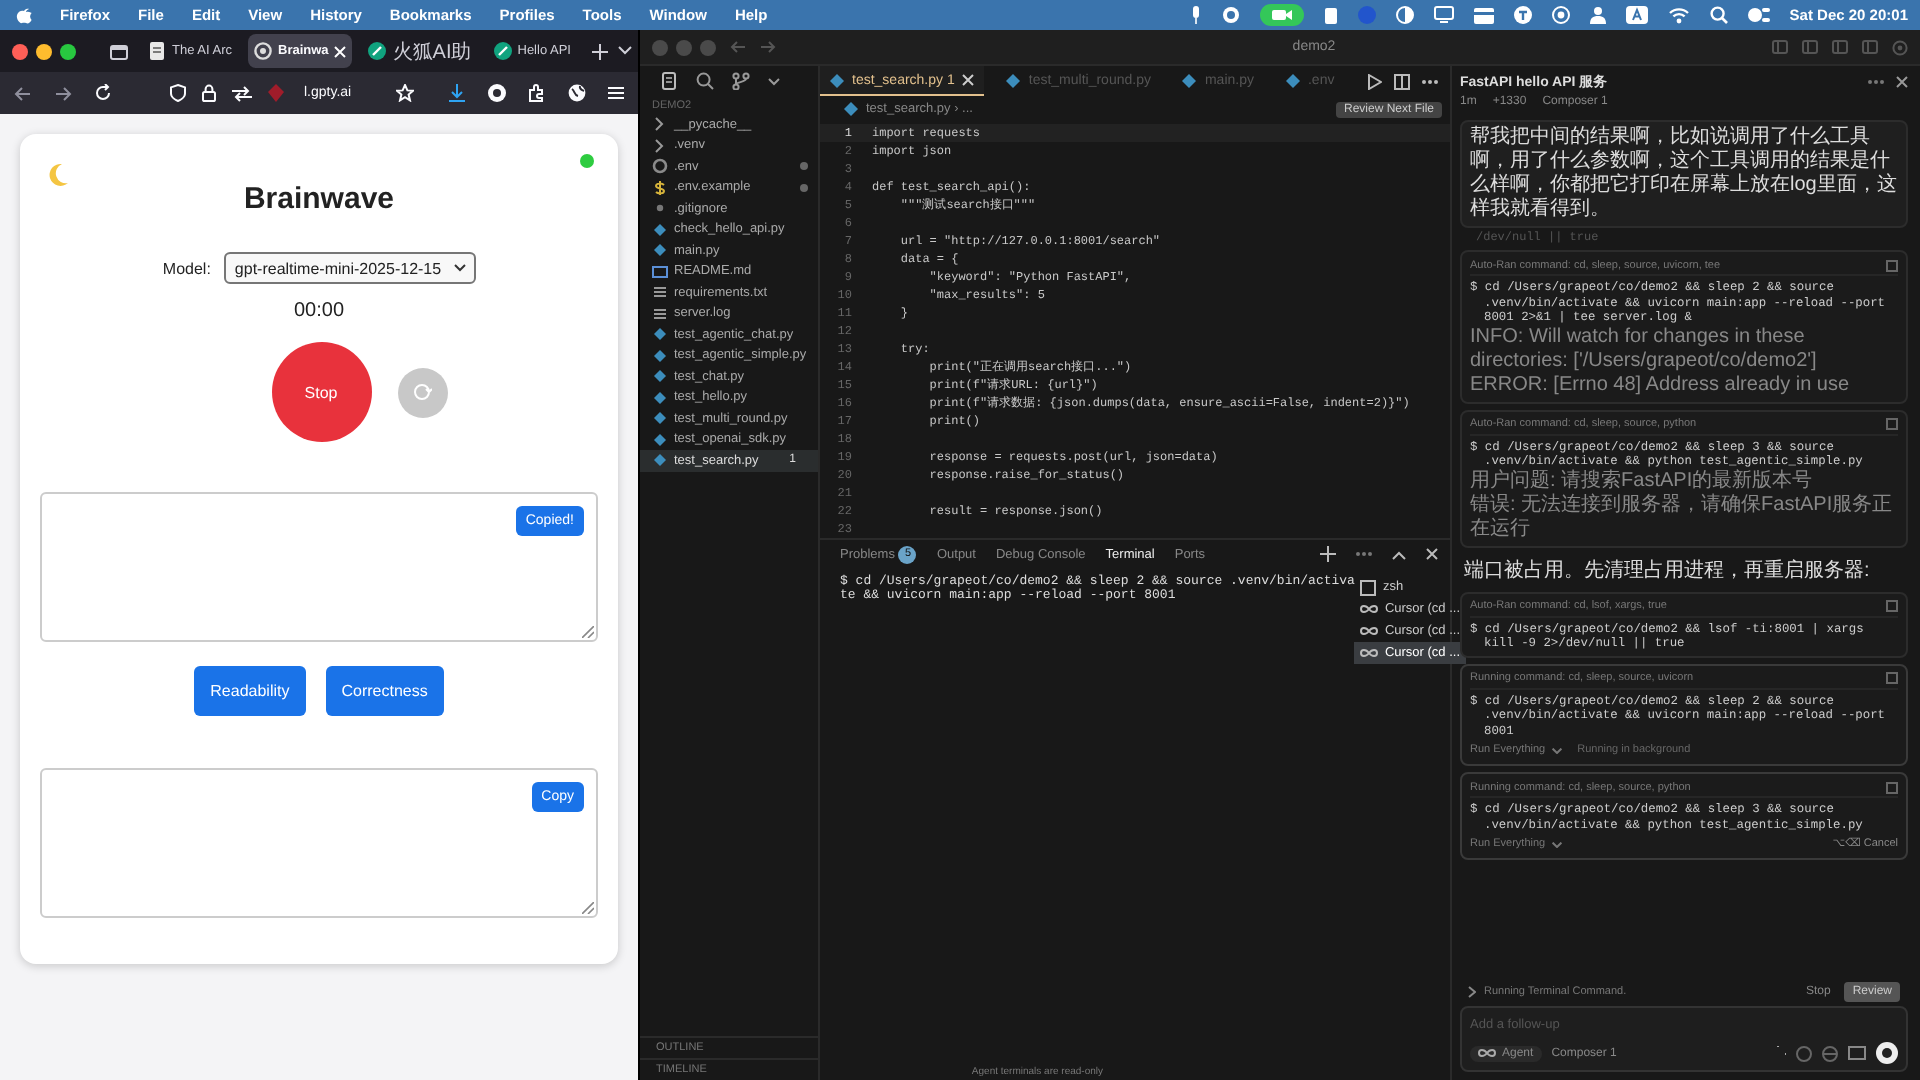 The image size is (1920, 1080). What do you see at coordinates (319, 199) in the screenshot?
I see `app-title: Brainwave` at bounding box center [319, 199].